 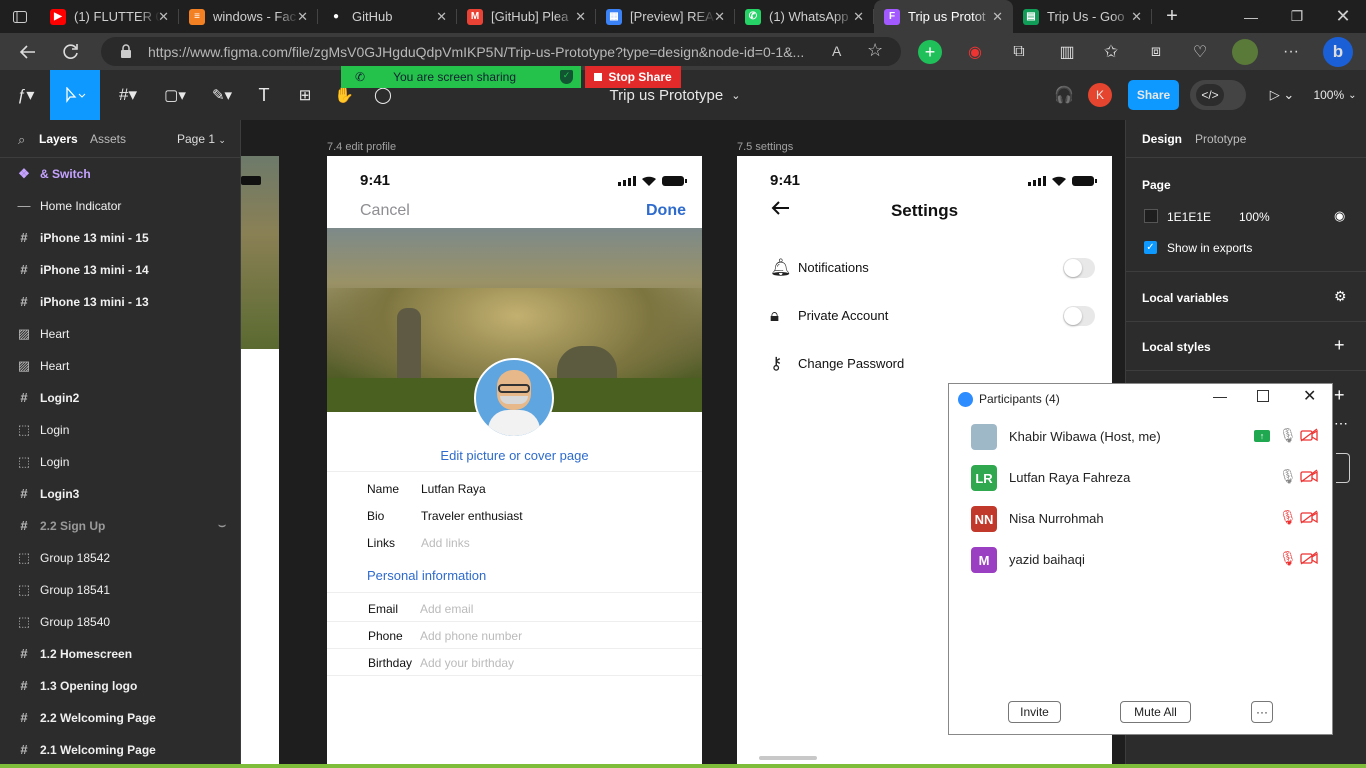 What do you see at coordinates (930, 52) in the screenshot?
I see `extension-add-icon: +` at bounding box center [930, 52].